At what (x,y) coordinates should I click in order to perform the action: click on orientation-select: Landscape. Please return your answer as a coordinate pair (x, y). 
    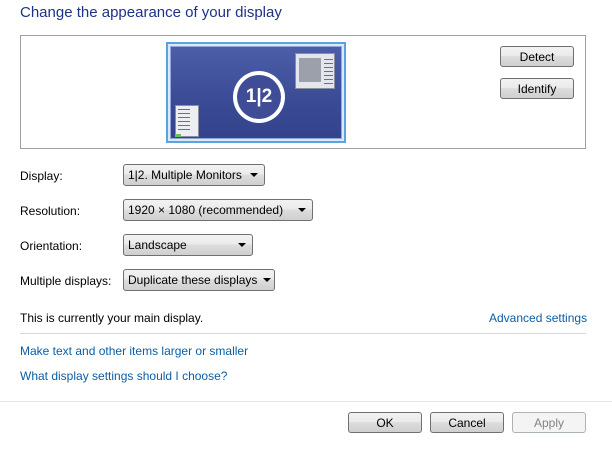
    Looking at the image, I should click on (188, 245).